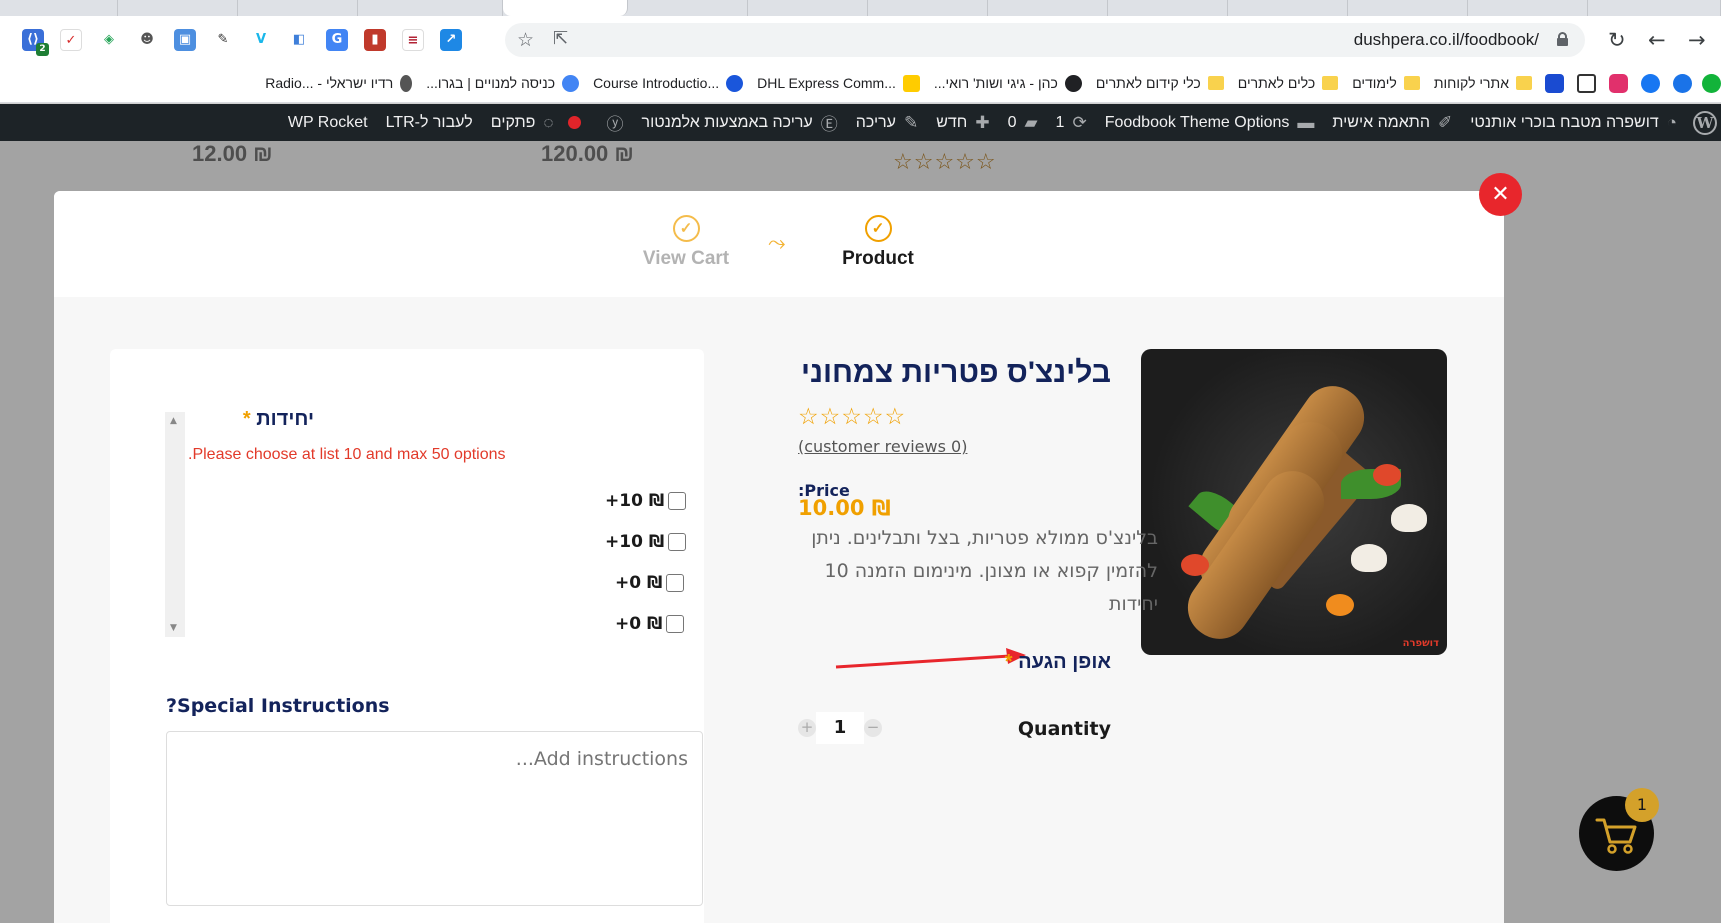 The width and height of the screenshot is (1721, 923). Describe the element at coordinates (548, 122) in the screenshot. I see `speech-bubble-icon: ◌` at that location.